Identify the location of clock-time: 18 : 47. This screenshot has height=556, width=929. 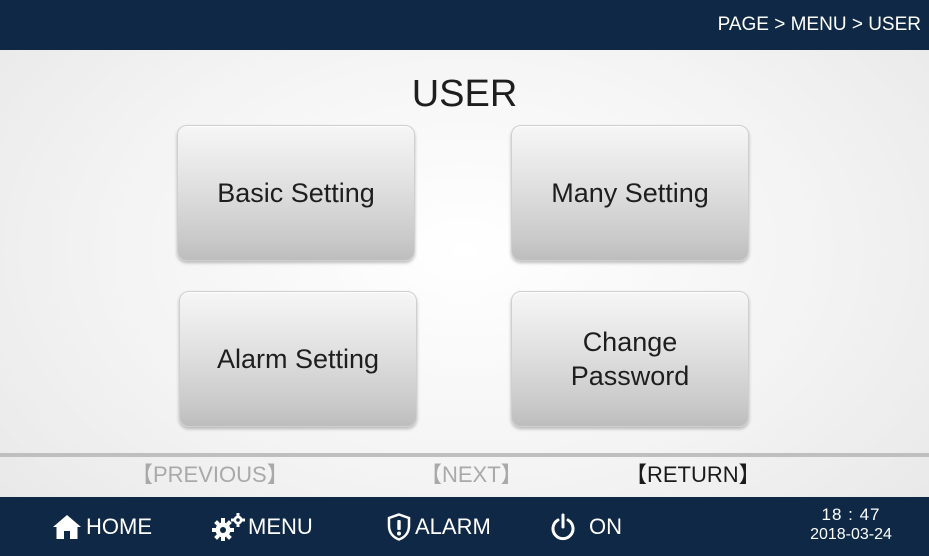
(851, 514).